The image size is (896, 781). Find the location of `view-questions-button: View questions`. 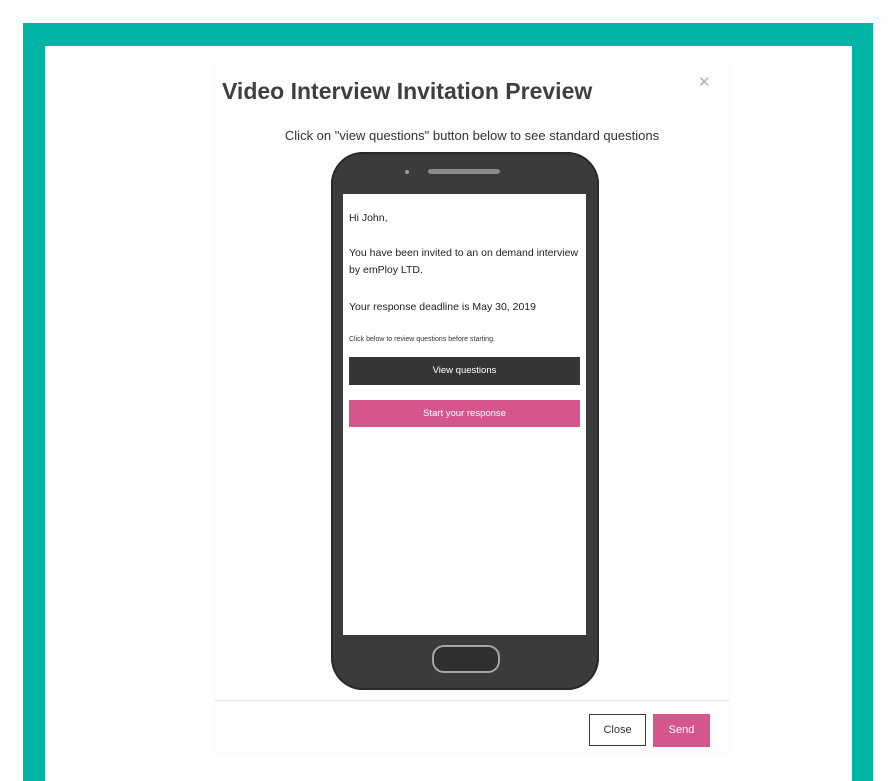

view-questions-button: View questions is located at coordinates (464, 371).